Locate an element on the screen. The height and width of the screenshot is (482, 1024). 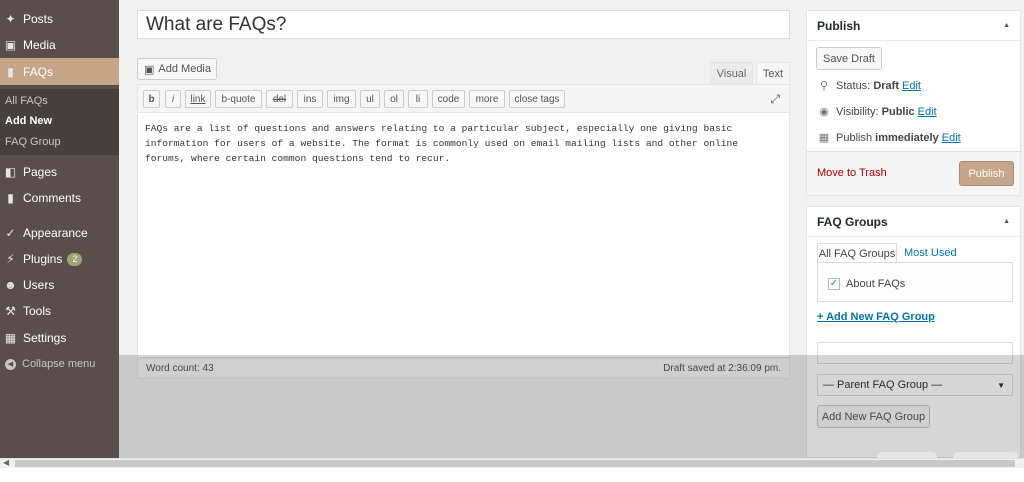
collapse-menu-label: Collapse menu is located at coordinates (59, 364).